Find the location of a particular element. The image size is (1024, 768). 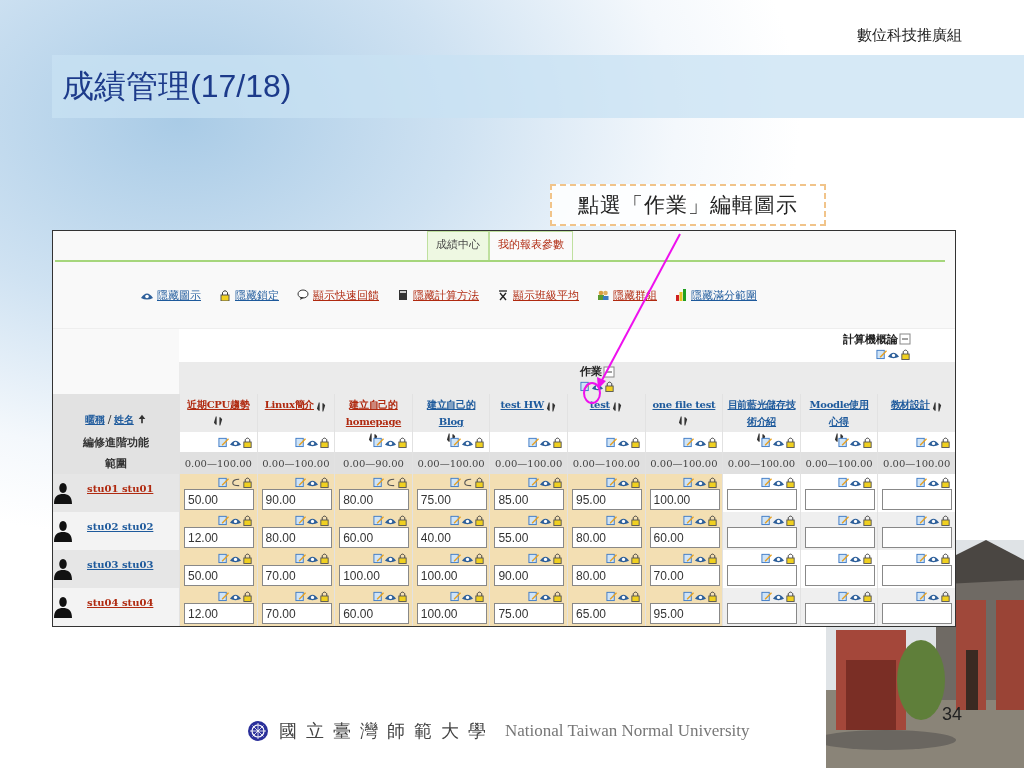

column-header: 姓名 is located at coordinates (124, 419).